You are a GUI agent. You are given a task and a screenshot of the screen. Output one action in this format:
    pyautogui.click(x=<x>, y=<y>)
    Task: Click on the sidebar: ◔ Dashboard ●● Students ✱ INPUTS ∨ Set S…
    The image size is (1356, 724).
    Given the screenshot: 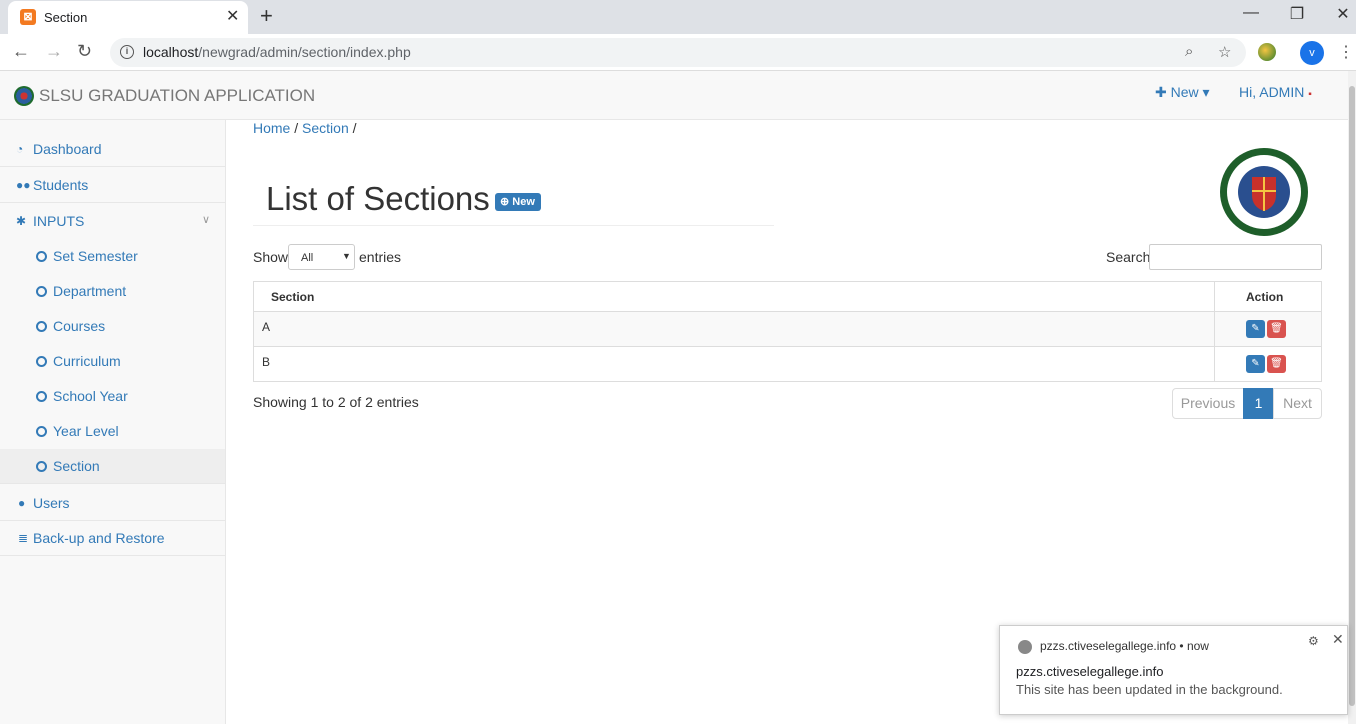 What is the action you would take?
    pyautogui.click(x=113, y=422)
    